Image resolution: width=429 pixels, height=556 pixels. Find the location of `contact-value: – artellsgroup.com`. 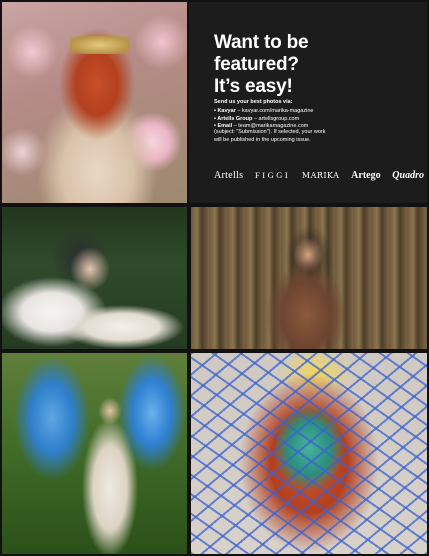

contact-value: – artellsgroup.com is located at coordinates (276, 118).